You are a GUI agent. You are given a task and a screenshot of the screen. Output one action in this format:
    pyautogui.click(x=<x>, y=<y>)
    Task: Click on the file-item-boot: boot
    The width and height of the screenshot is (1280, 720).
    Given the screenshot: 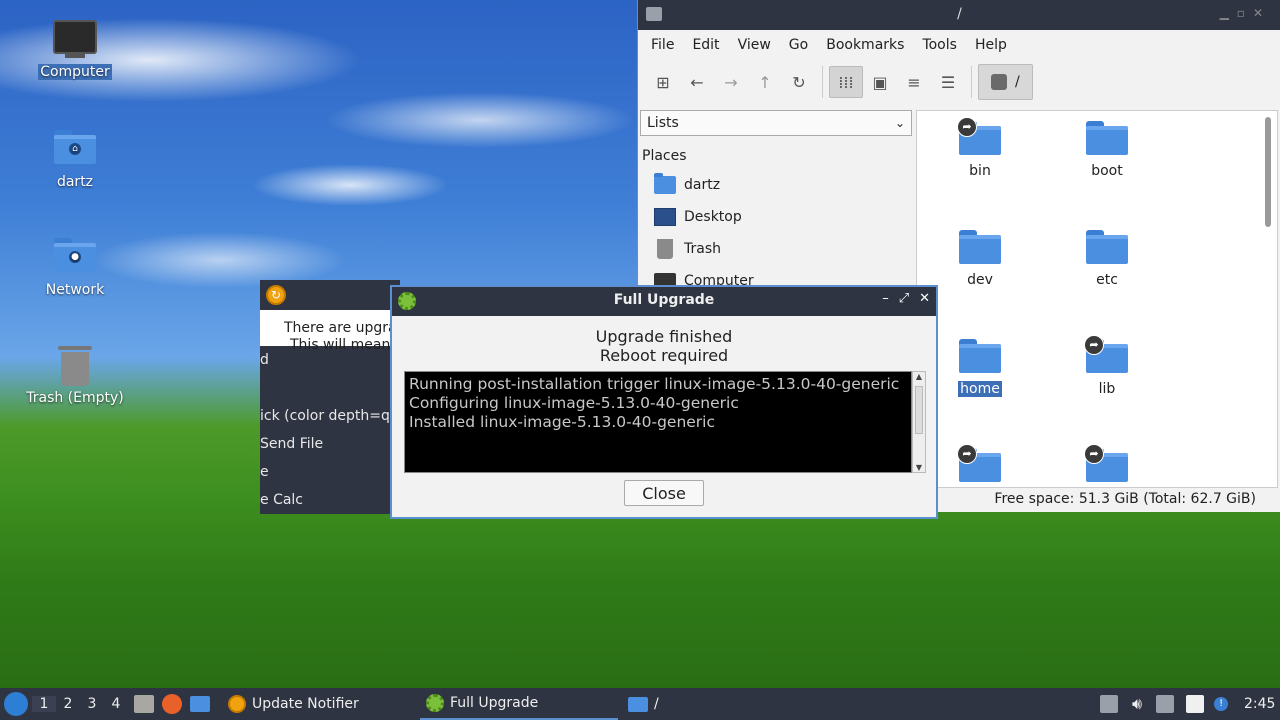 What is the action you would take?
    pyautogui.click(x=1107, y=150)
    